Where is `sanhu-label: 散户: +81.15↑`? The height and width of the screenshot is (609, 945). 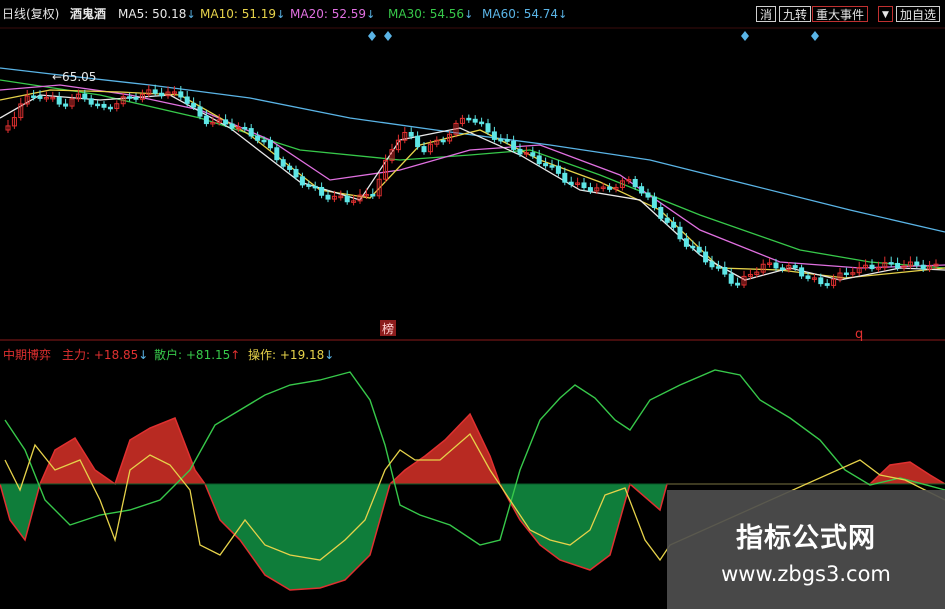
sanhu-label: 散户: +81.15↑ is located at coordinates (197, 355).